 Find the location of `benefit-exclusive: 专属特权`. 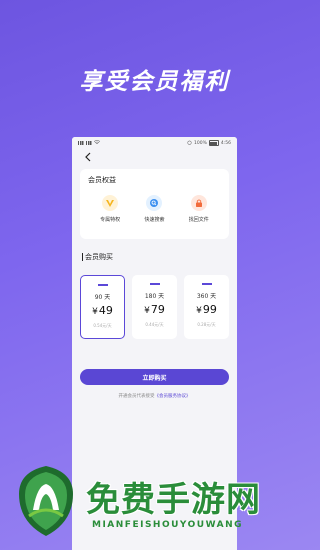

benefit-exclusive: 专属特权 is located at coordinates (110, 209).